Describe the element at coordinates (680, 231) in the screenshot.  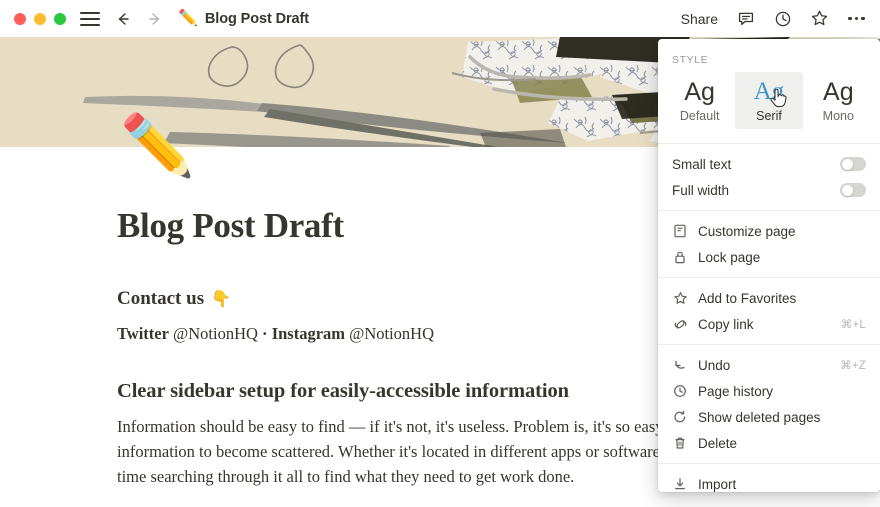
I see `page-customize-icon` at that location.